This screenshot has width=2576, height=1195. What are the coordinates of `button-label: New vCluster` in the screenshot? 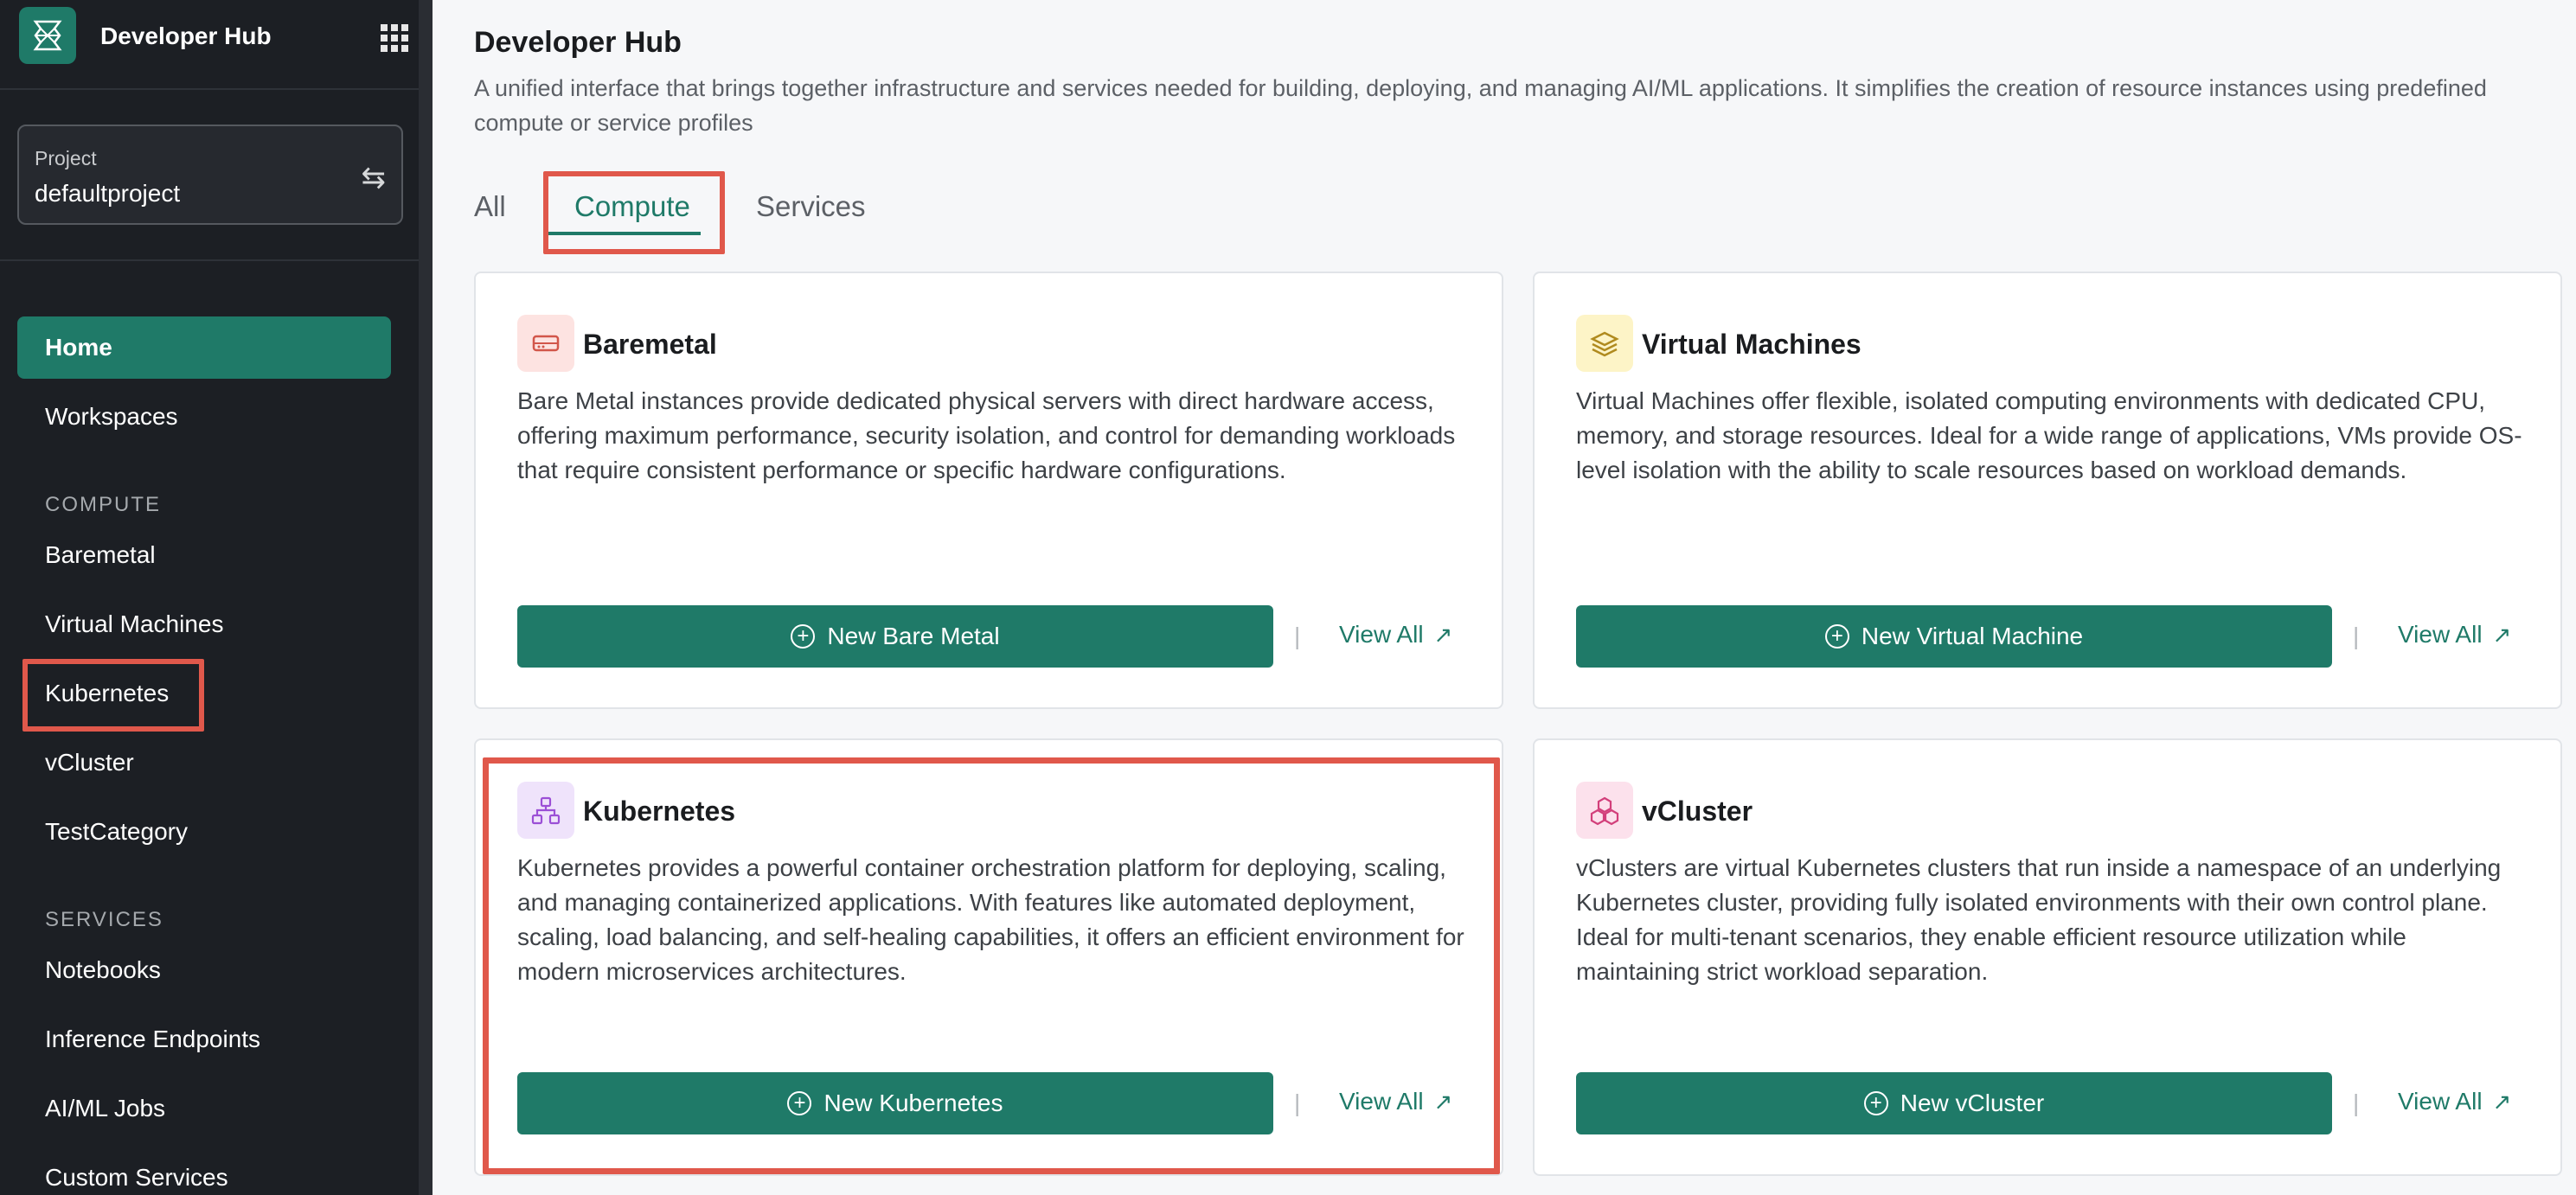 It's located at (1972, 1103).